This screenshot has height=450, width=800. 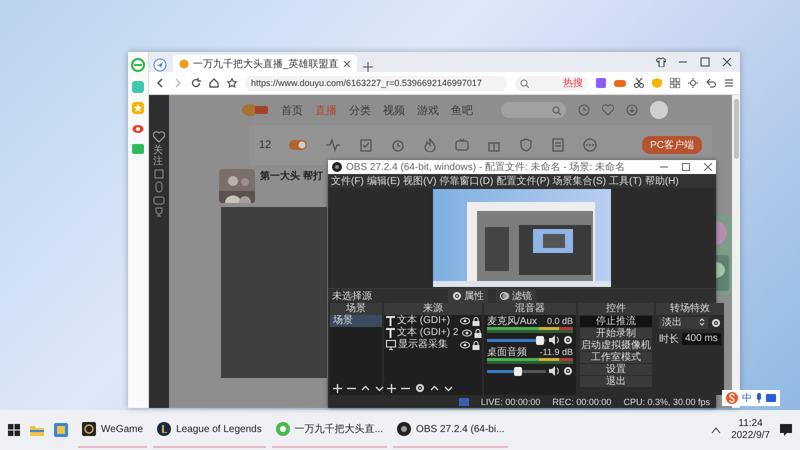 I want to click on duration-field: 400 ms, so click(x=701, y=339).